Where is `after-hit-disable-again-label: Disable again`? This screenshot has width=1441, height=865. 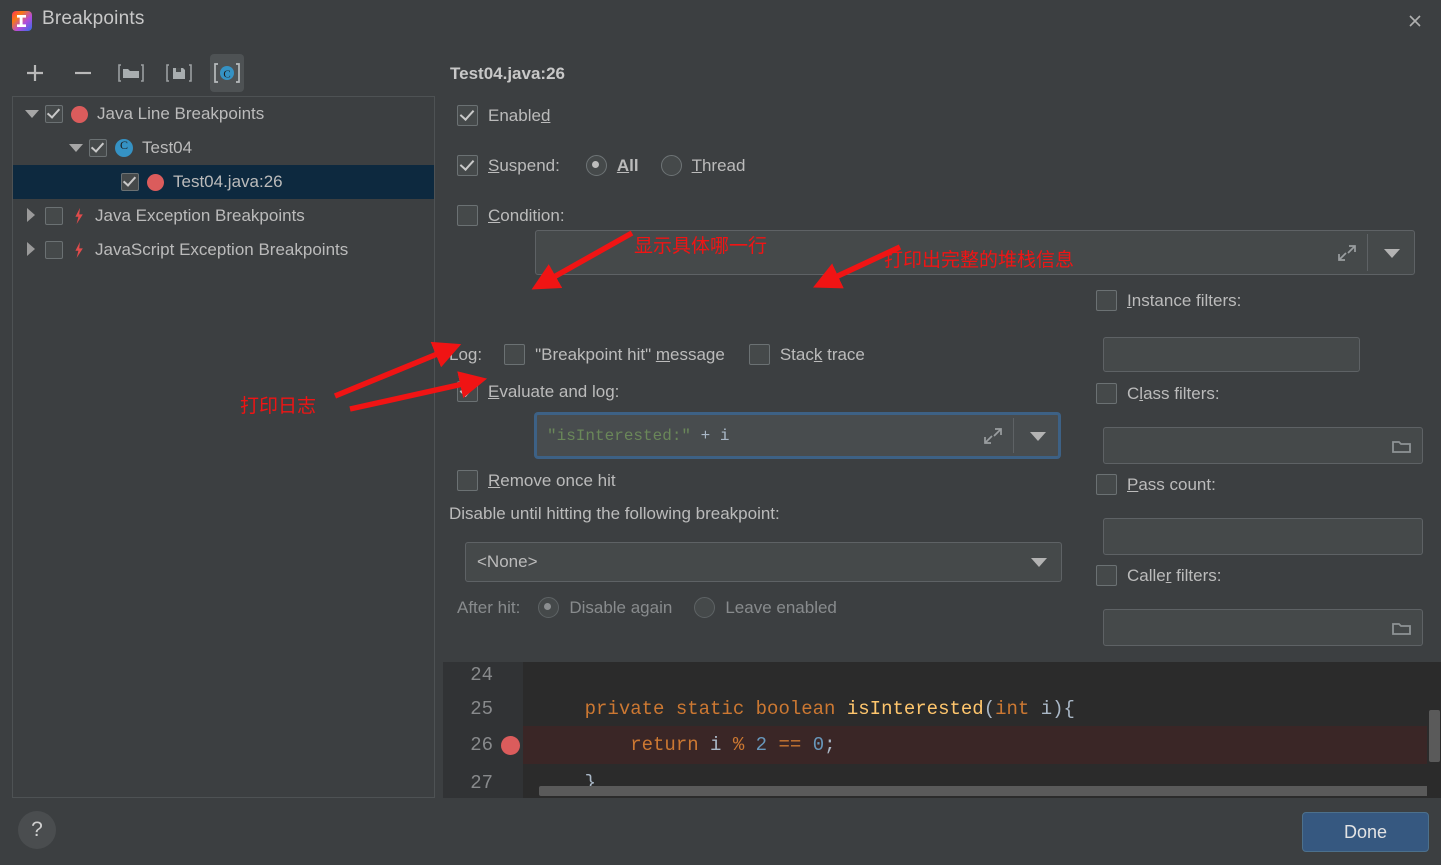 after-hit-disable-again-label: Disable again is located at coordinates (621, 607).